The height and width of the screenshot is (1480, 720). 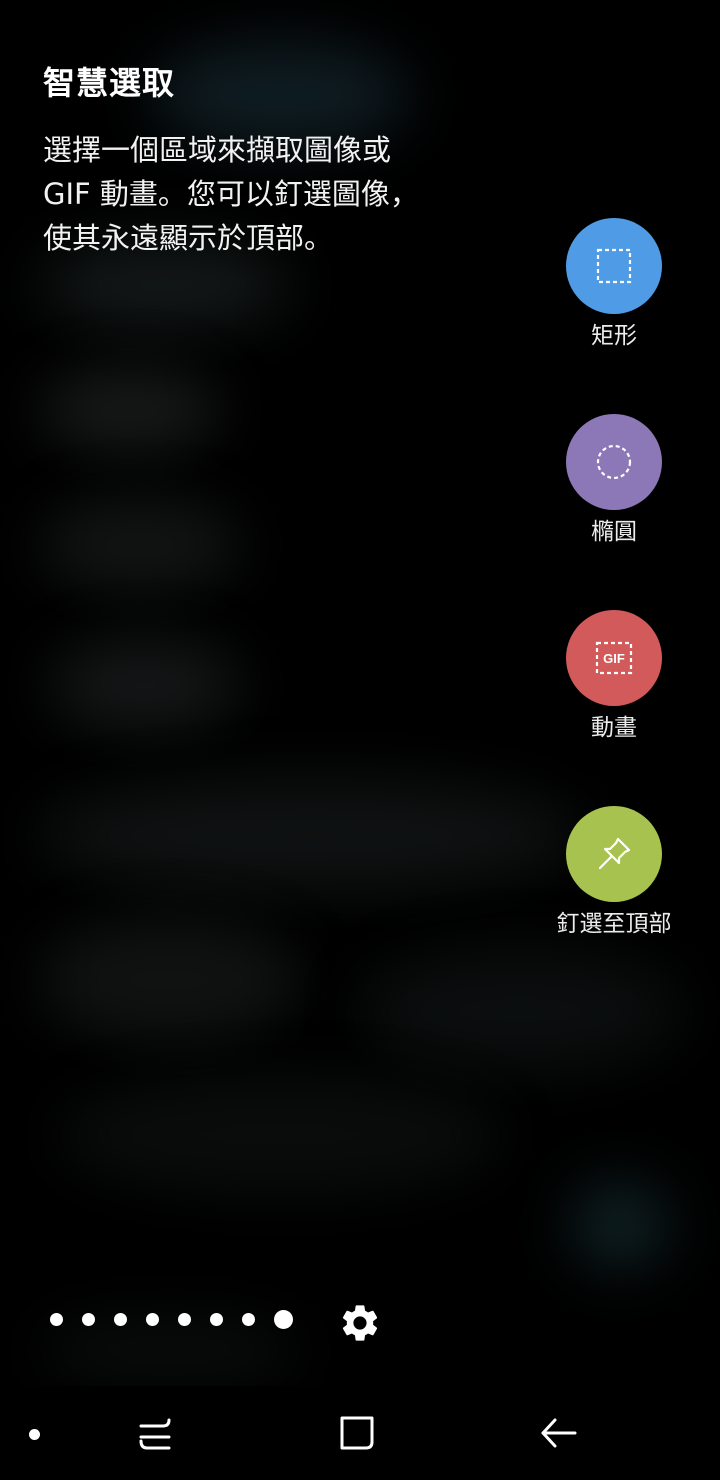 I want to click on oval-select-icon, so click(x=614, y=462).